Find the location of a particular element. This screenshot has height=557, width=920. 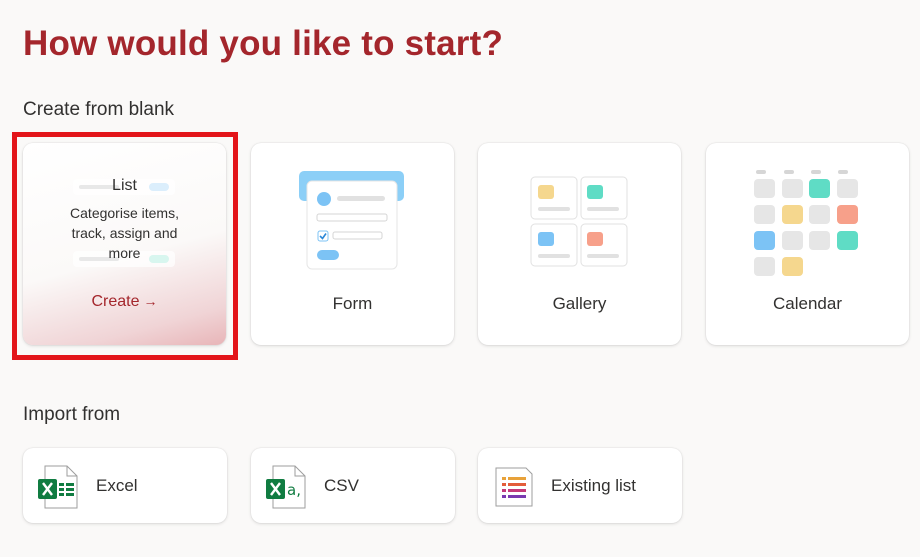

list-create-link: Create → is located at coordinates (124, 302).